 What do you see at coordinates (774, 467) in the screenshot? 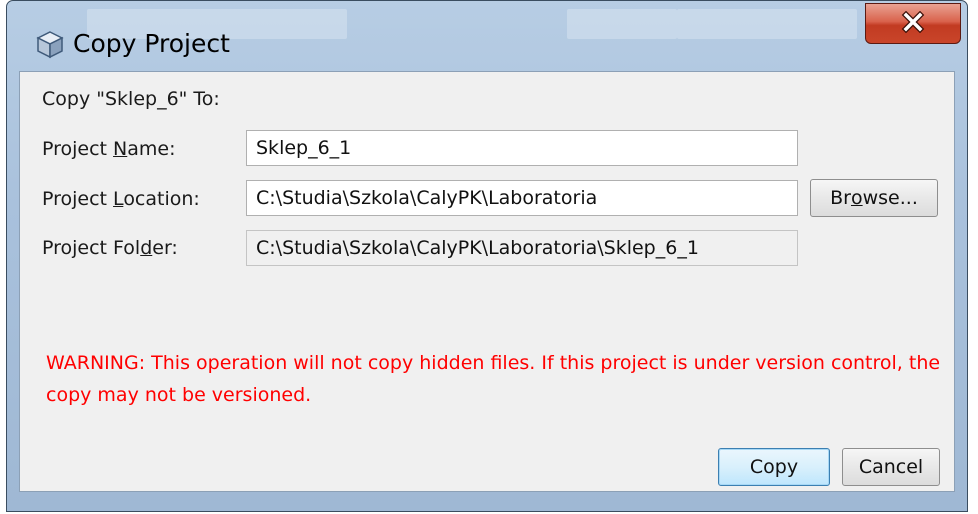
I see `copy-button: Copy` at bounding box center [774, 467].